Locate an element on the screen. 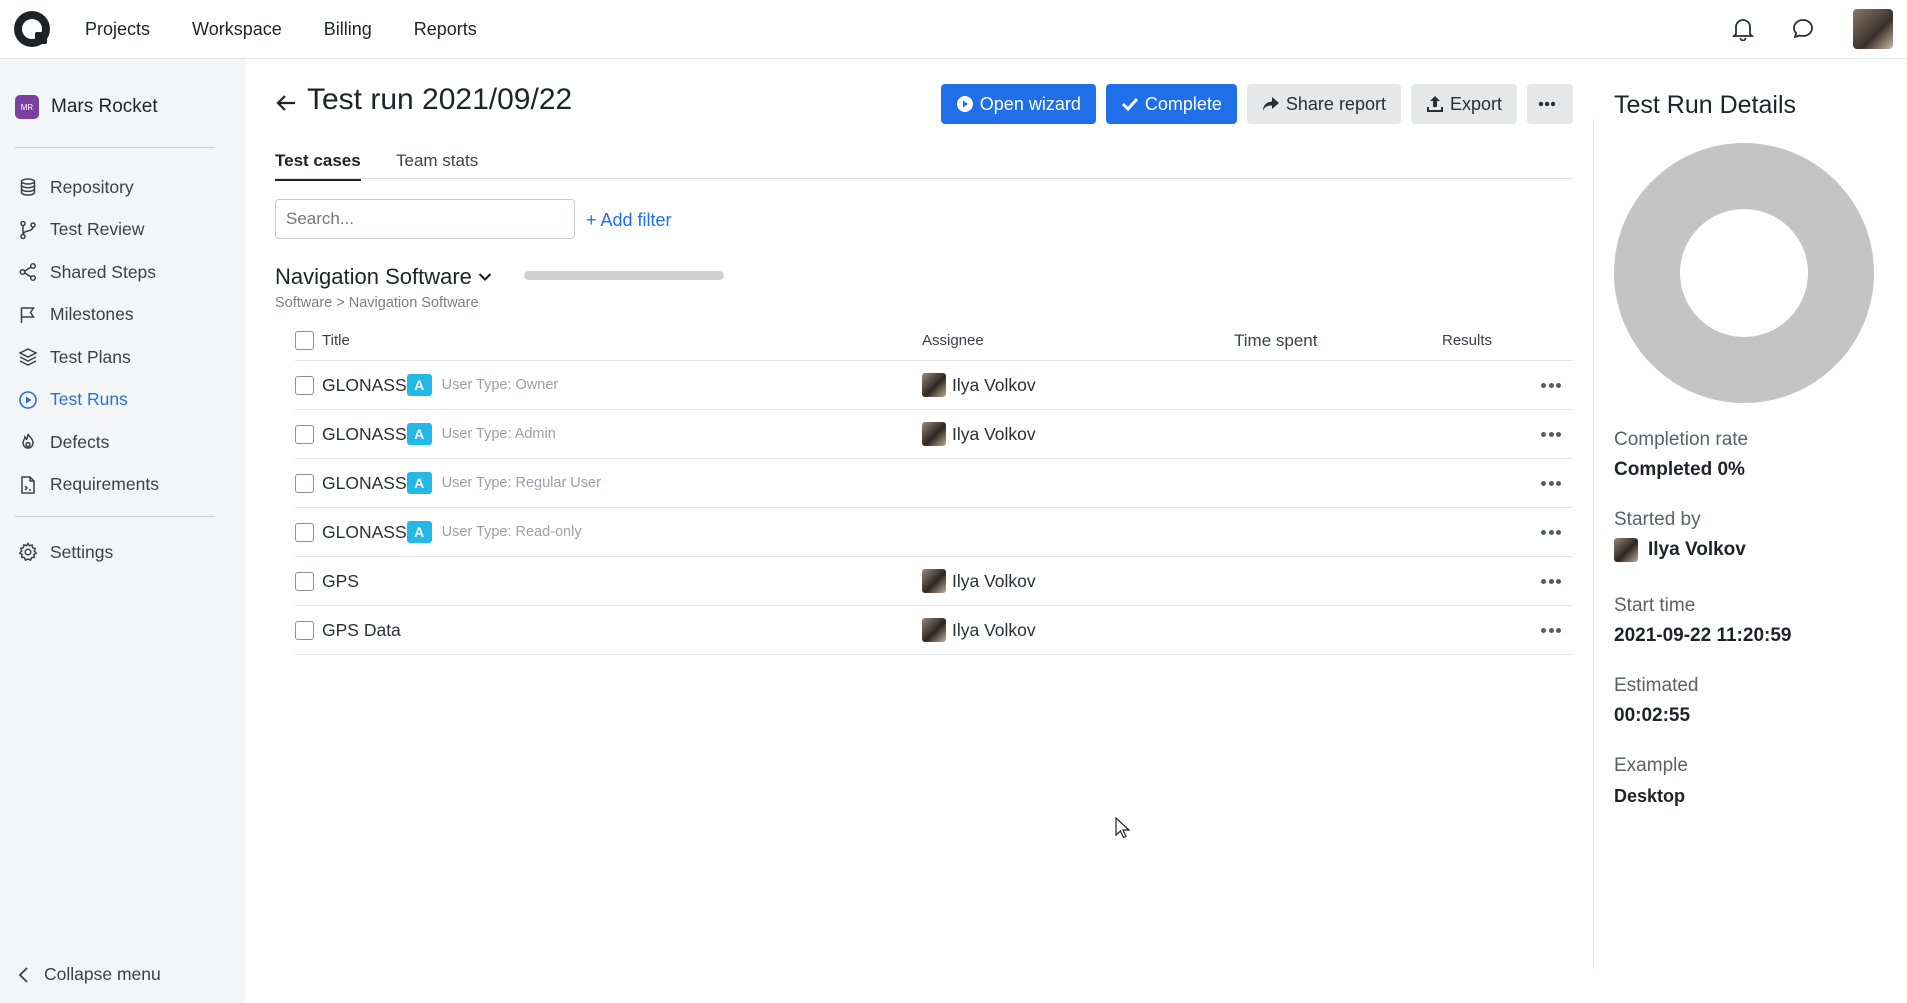  started-by-name: Ilya Volkov is located at coordinates (1697, 549).